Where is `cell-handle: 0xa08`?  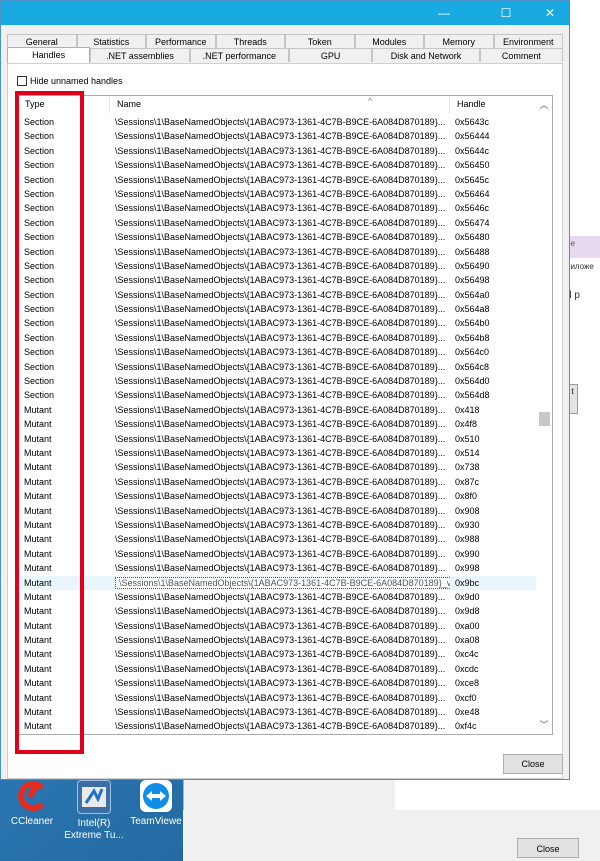 cell-handle: 0xa08 is located at coordinates (467, 640).